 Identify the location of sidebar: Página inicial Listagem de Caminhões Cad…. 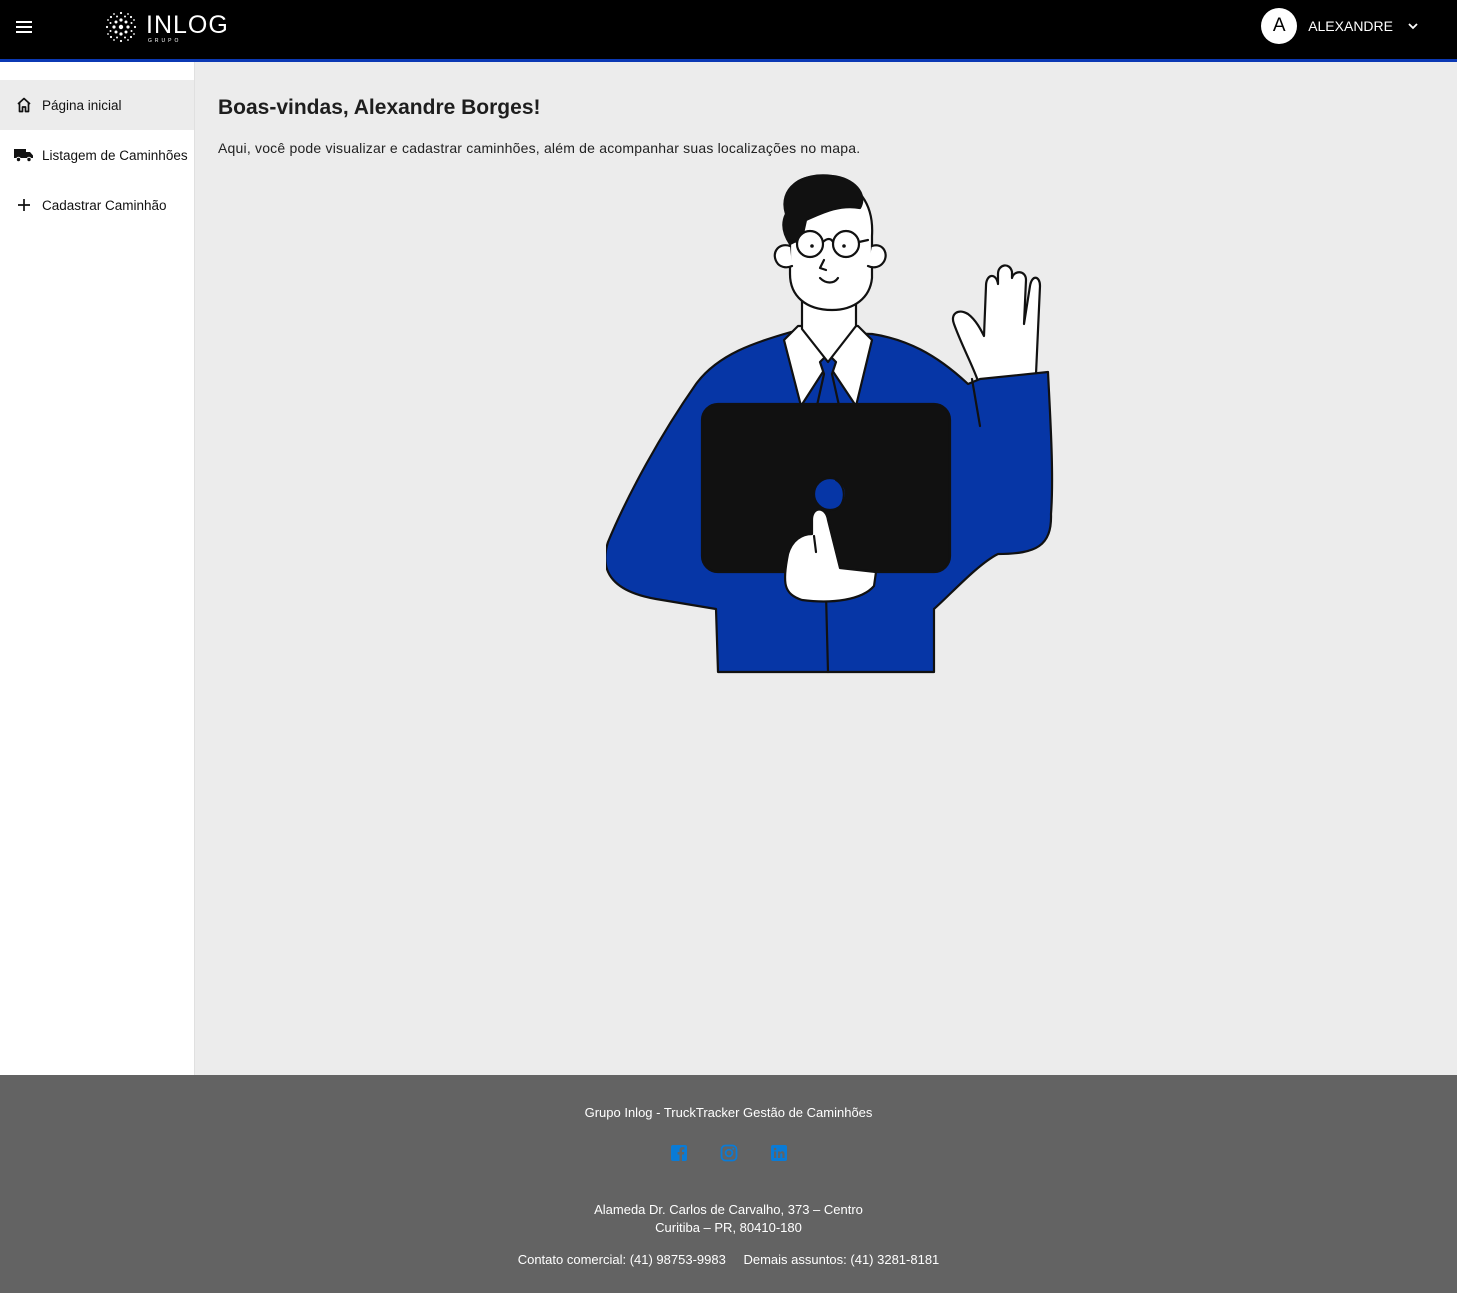
(97, 568).